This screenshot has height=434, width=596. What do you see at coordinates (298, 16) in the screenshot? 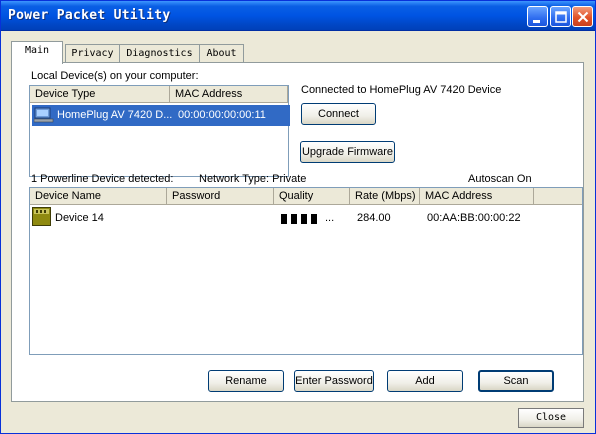
I see `title-bar: Power Packet Utility` at bounding box center [298, 16].